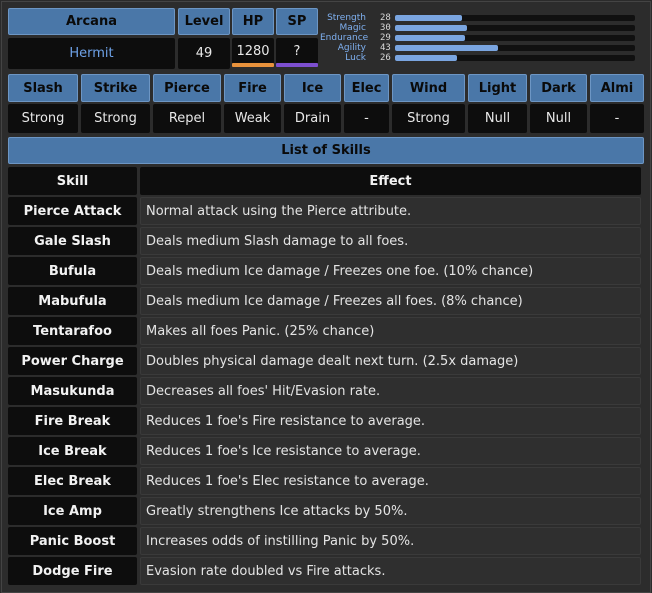 This screenshot has width=652, height=593. What do you see at coordinates (558, 118) in the screenshot?
I see `res-value-dark: Null` at bounding box center [558, 118].